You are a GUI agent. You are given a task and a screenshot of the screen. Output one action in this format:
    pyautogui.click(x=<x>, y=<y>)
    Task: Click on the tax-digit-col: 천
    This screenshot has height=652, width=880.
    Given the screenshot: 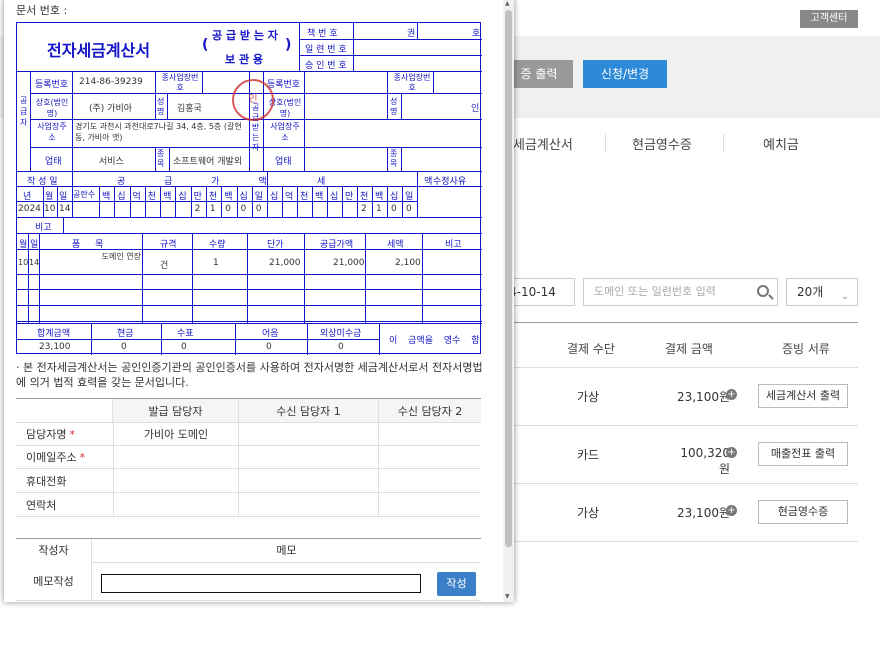 What is the action you would take?
    pyautogui.click(x=304, y=197)
    